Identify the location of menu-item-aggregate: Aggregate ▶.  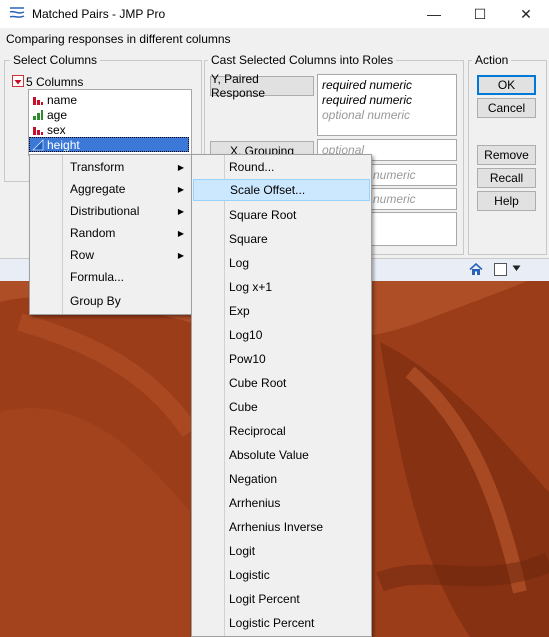
(111, 189).